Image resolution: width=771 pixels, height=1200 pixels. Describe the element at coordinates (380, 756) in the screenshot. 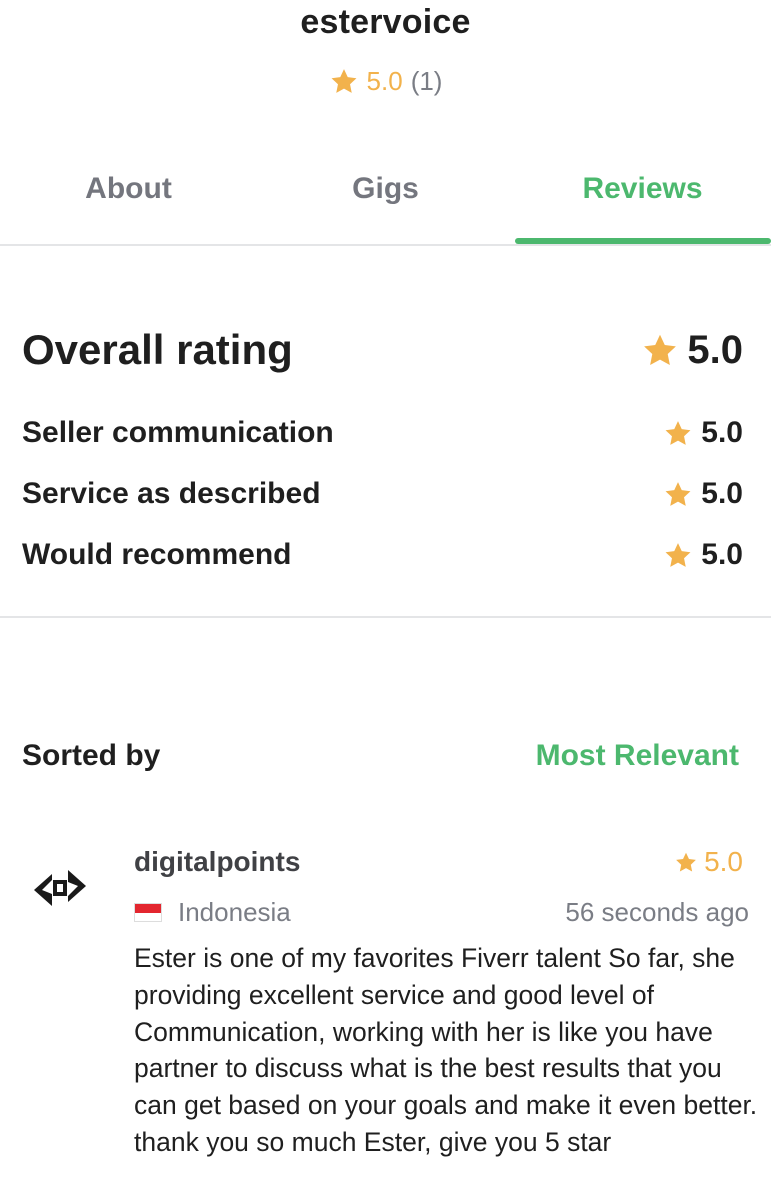

I see `sort-row: Sorted by Most Relevant` at that location.